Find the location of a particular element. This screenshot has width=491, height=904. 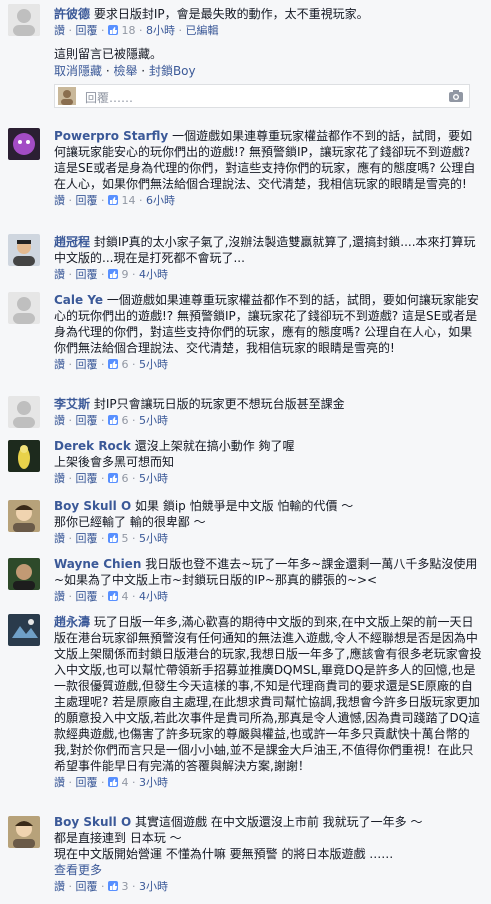

comment-text-line-2: 都是直接連到 日本玩 ～ is located at coordinates (118, 838).